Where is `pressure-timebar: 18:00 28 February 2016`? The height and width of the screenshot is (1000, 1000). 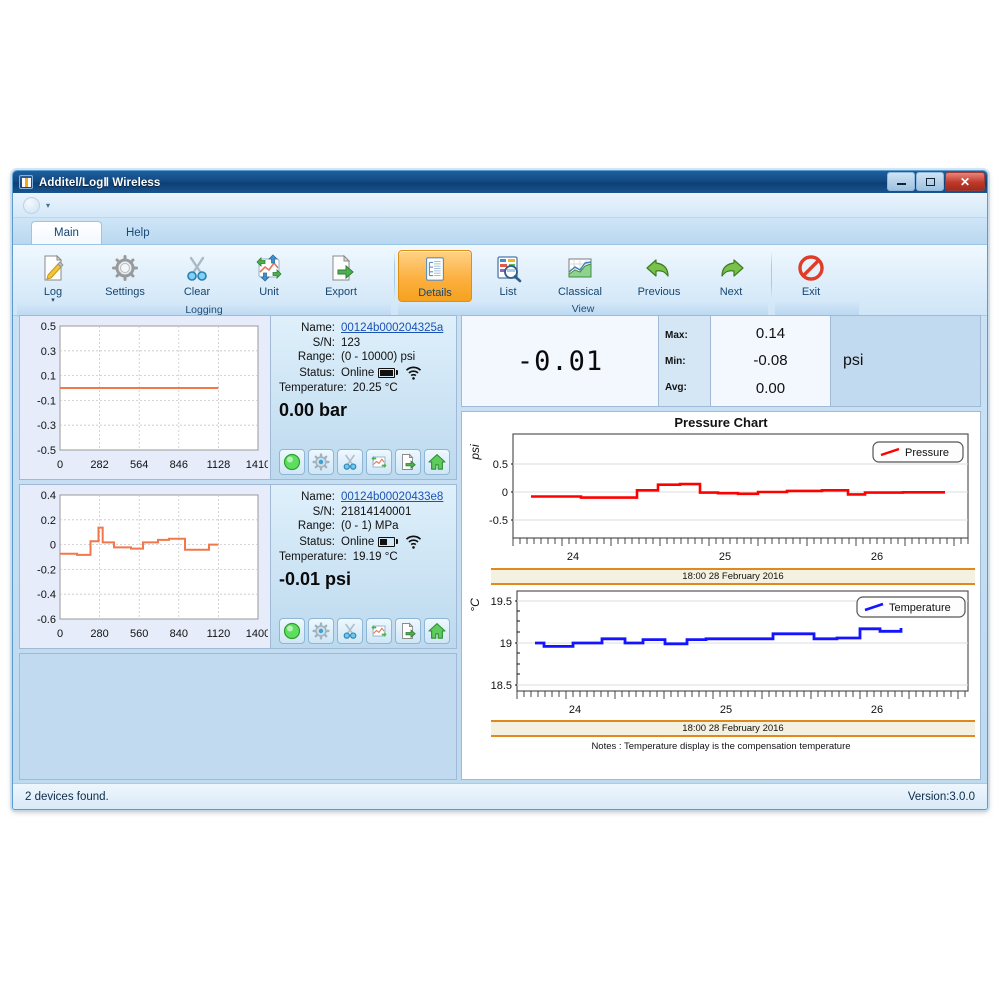 pressure-timebar: 18:00 28 February 2016 is located at coordinates (733, 576).